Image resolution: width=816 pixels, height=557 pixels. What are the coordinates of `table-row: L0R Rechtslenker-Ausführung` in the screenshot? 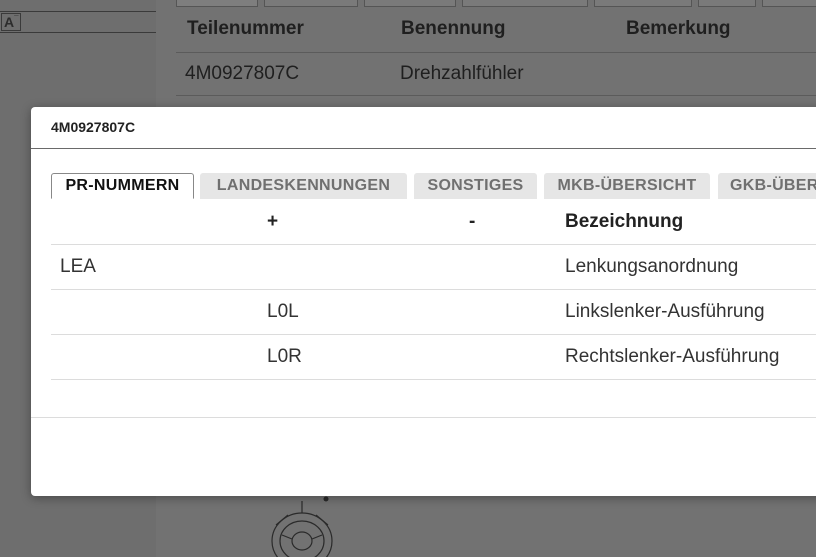 It's located at (433, 357).